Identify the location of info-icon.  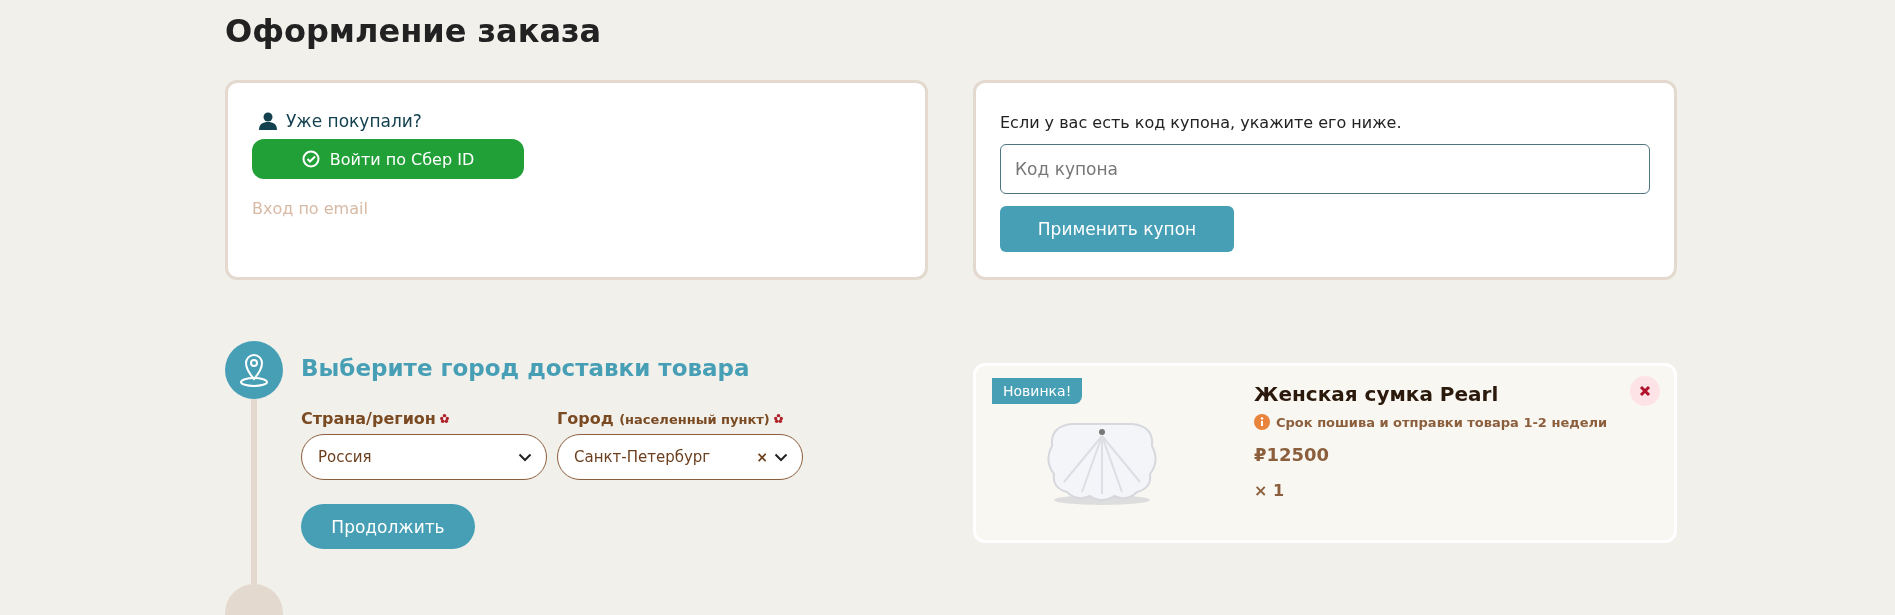
(1262, 422).